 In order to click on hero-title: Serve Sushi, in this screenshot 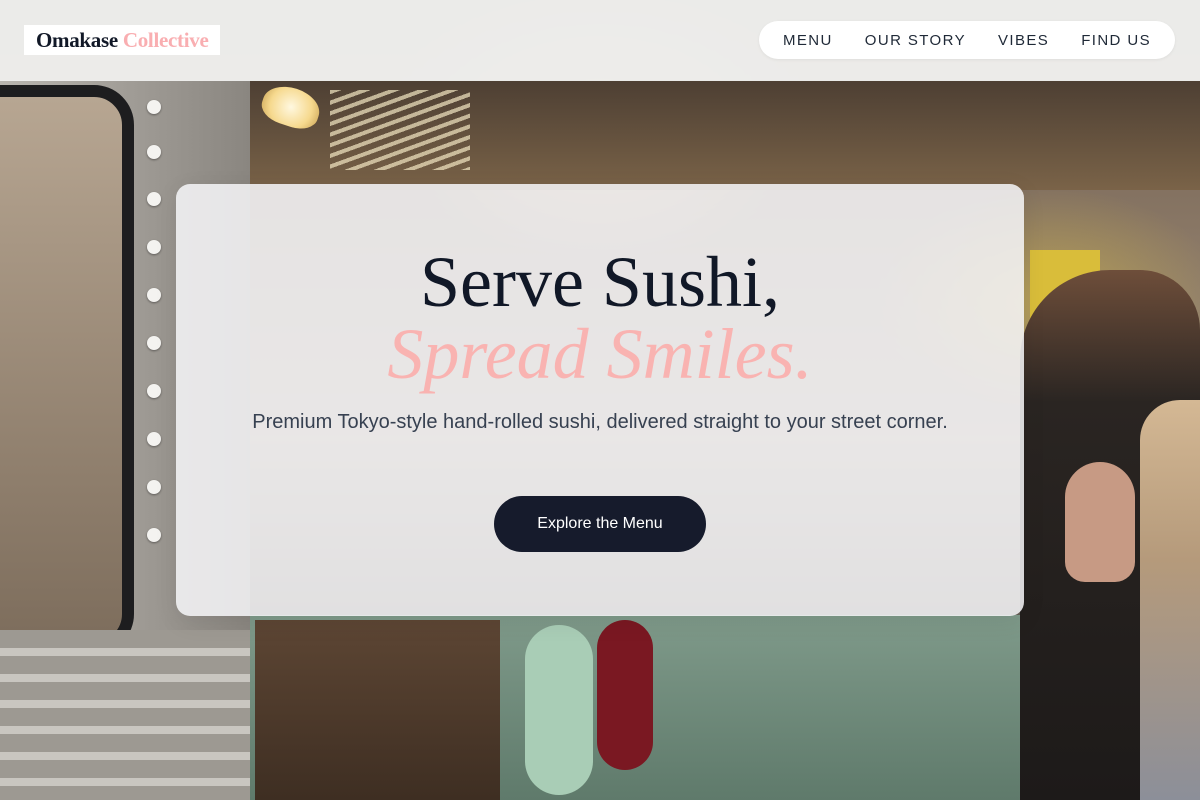, I will do `click(600, 282)`.